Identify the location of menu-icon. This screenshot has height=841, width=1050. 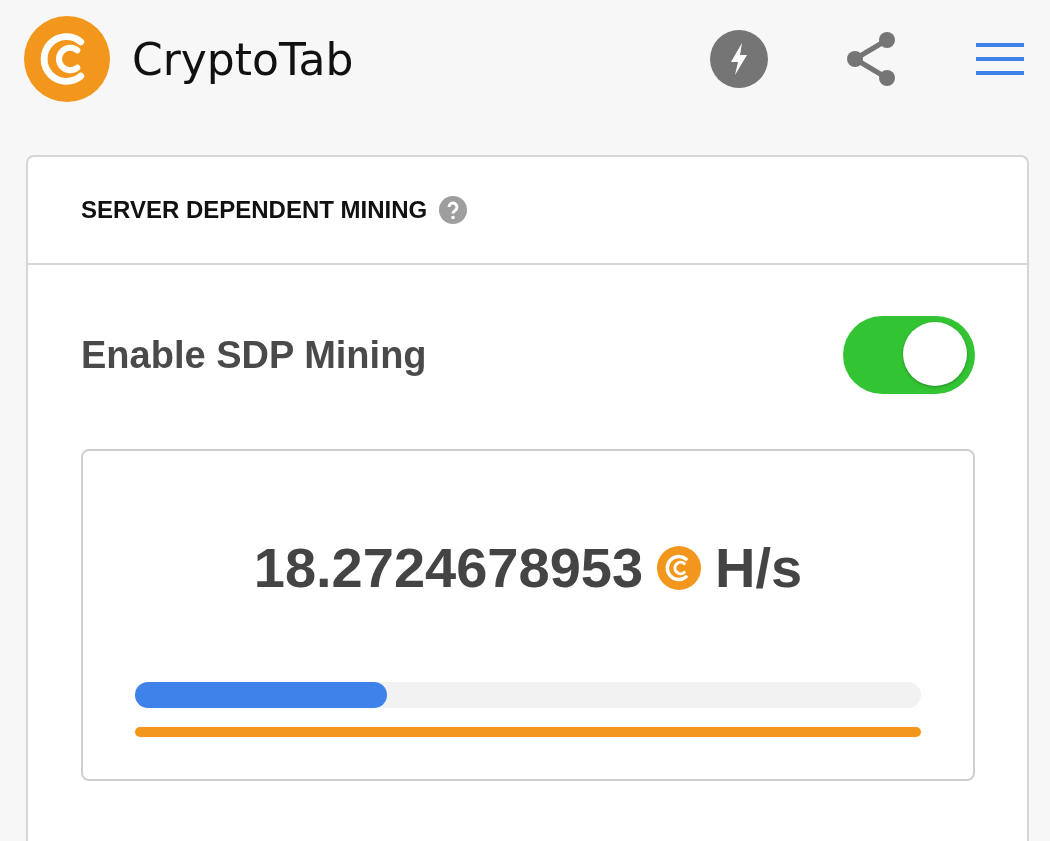
(1000, 59).